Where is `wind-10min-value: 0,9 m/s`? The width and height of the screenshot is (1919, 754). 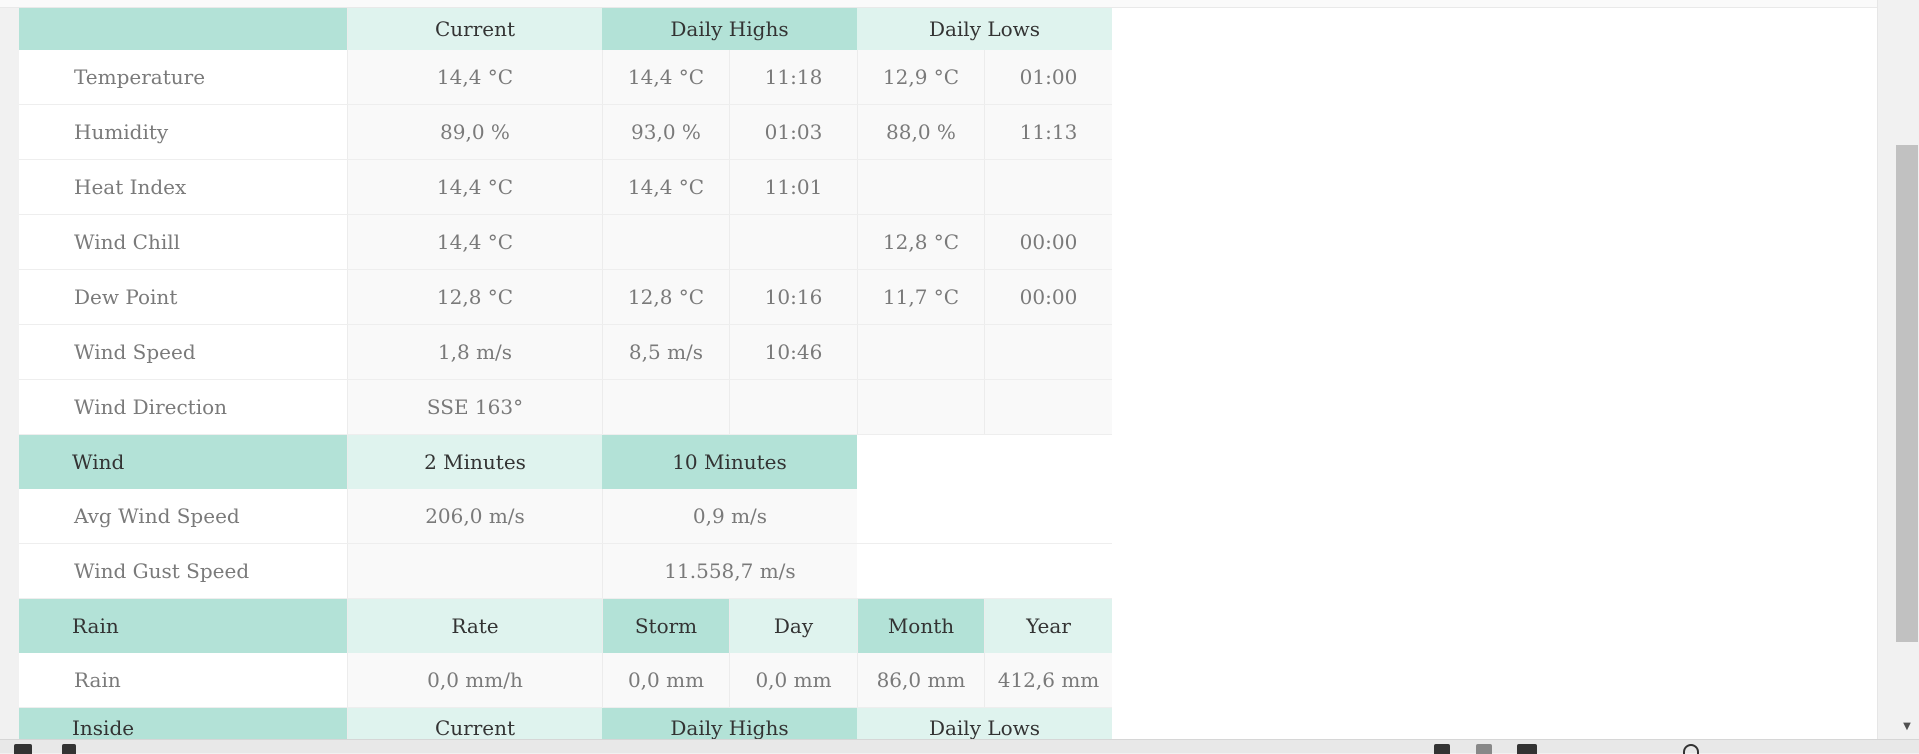
wind-10min-value: 0,9 m/s is located at coordinates (729, 516).